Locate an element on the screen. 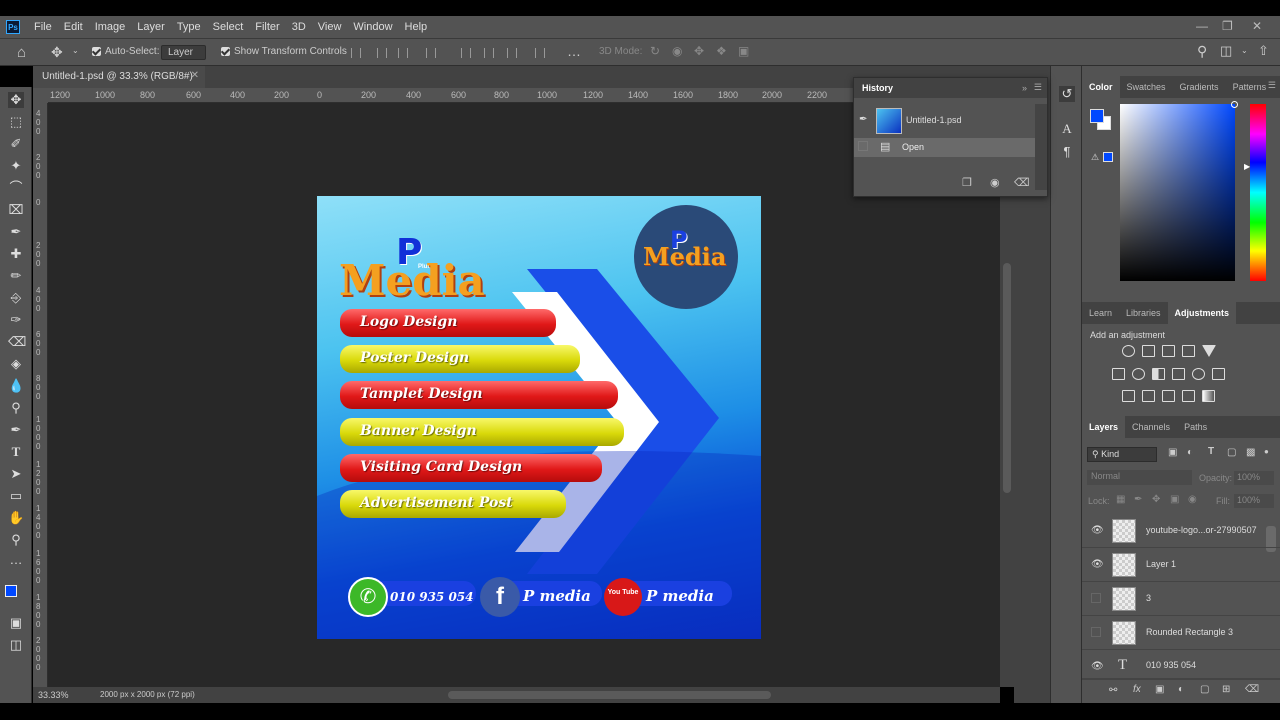 The image size is (1280, 720). zoom-tool-icon: ⚲ is located at coordinates (16, 540).